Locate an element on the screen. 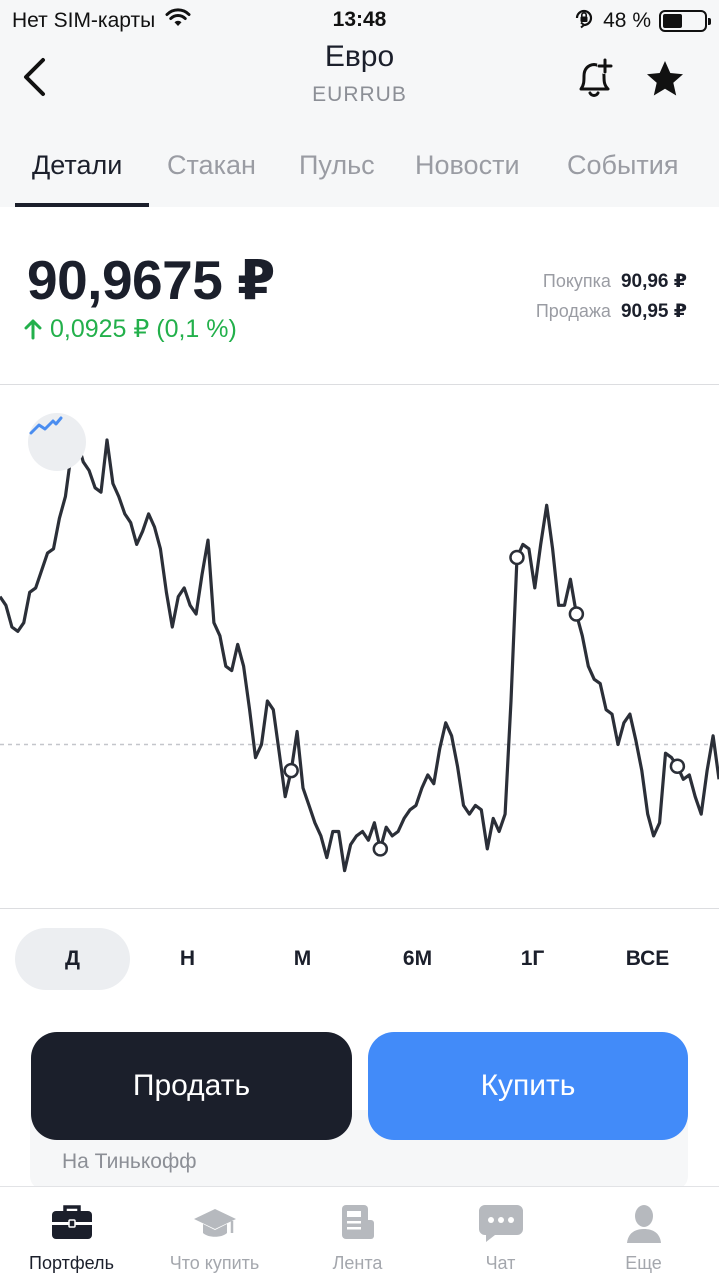 Image resolution: width=719 pixels, height=1280 pixels. bottom-nav-chat: Чат is located at coordinates (500, 1233).